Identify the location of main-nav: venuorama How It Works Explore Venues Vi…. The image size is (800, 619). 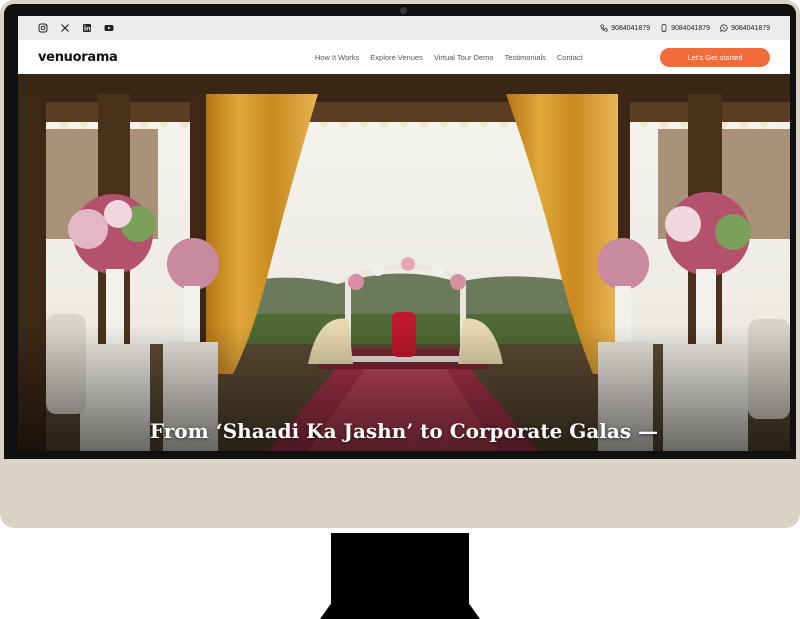
(404, 57).